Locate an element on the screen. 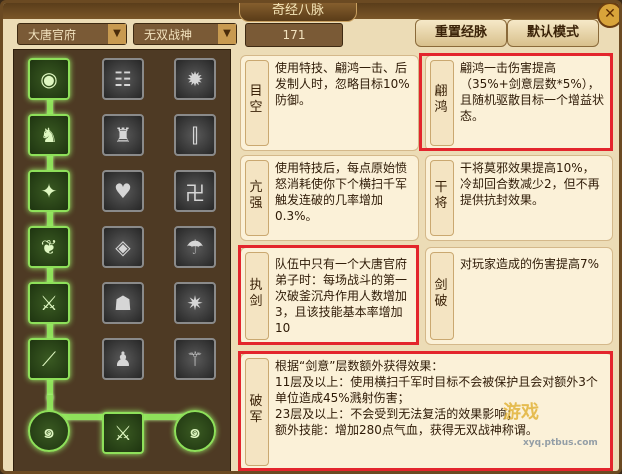 The height and width of the screenshot is (474, 622). seal-icon: 卍 is located at coordinates (195, 191).